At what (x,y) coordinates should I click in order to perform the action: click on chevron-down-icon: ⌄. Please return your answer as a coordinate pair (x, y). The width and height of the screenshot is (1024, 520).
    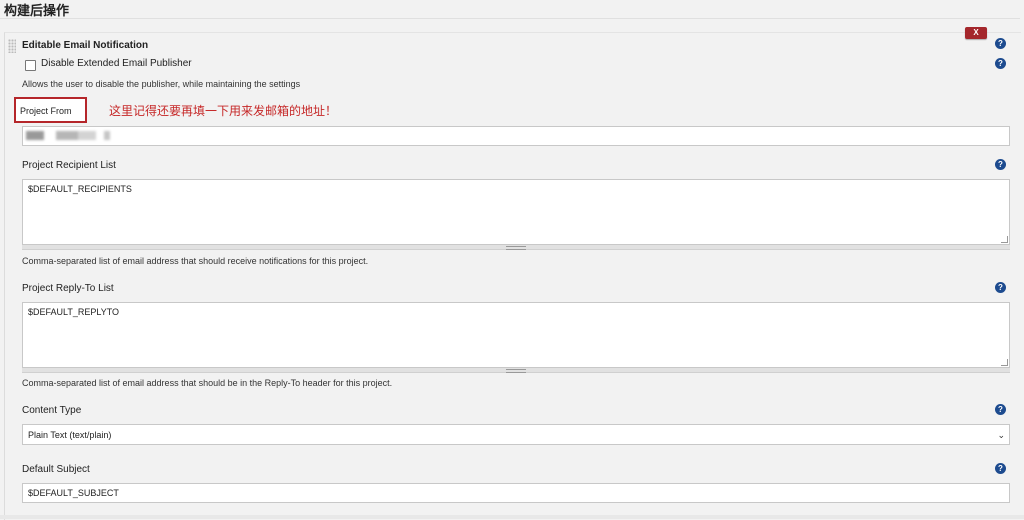
    Looking at the image, I should click on (1001, 435).